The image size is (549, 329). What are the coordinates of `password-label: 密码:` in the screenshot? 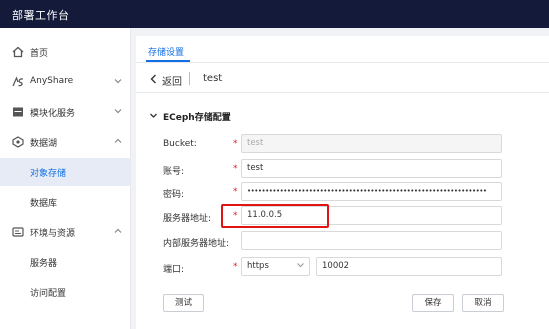 It's located at (174, 195).